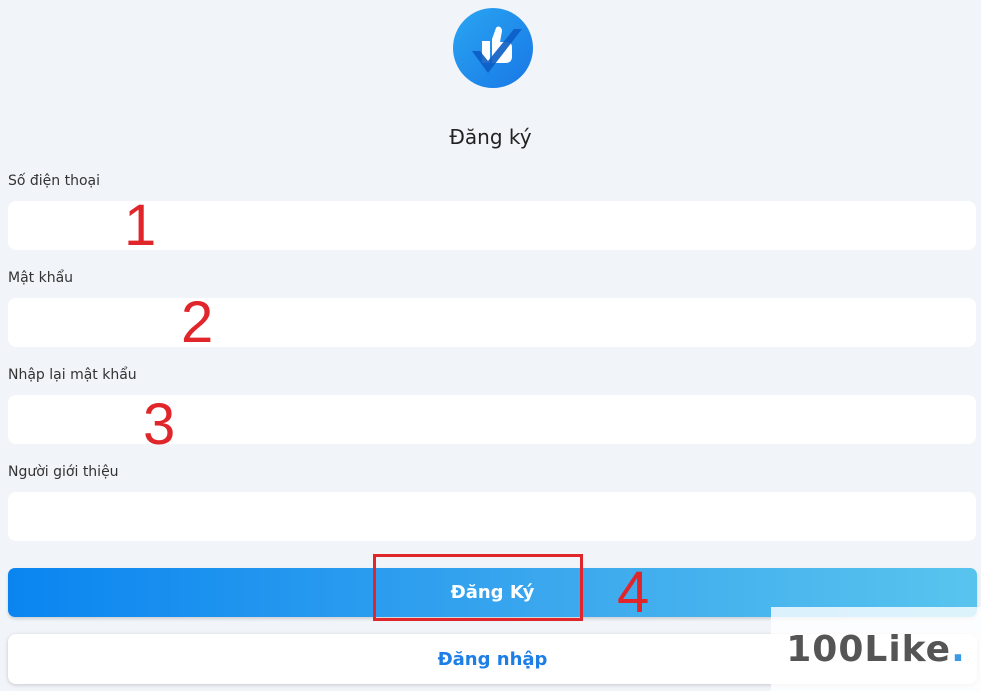  I want to click on register-button-label: Đăng Ký, so click(492, 592).